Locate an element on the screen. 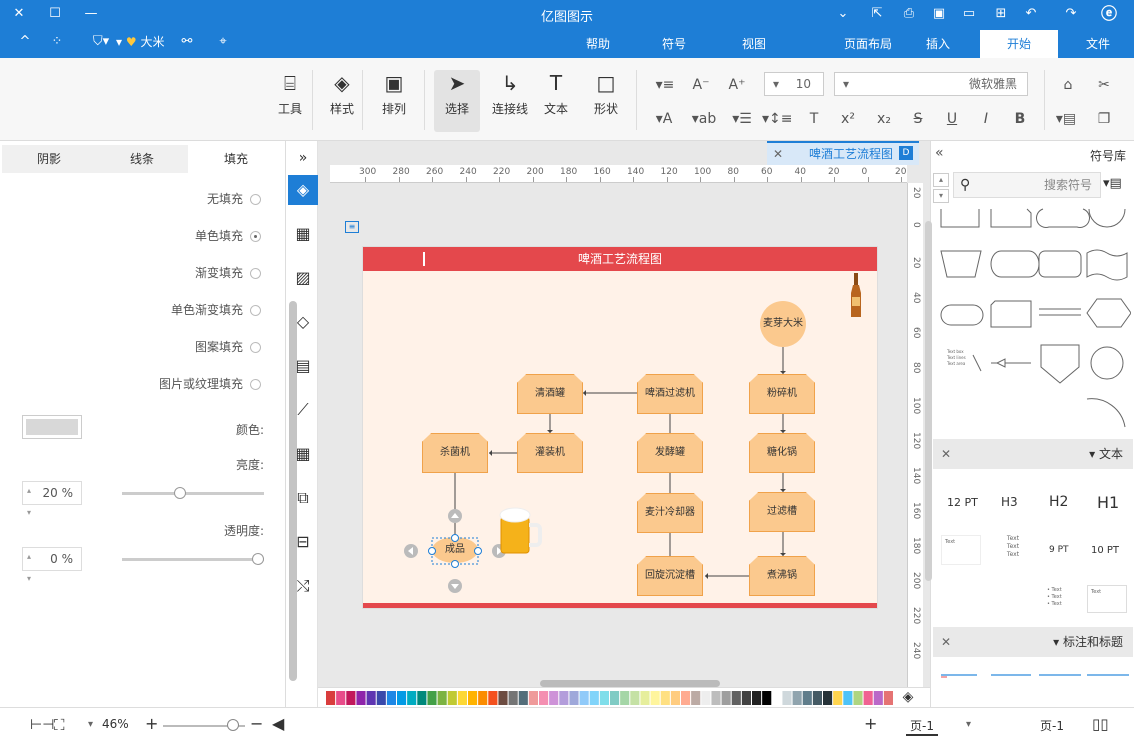 The width and height of the screenshot is (1134, 744). tab-page-layout: 页面布局 is located at coordinates (868, 44).